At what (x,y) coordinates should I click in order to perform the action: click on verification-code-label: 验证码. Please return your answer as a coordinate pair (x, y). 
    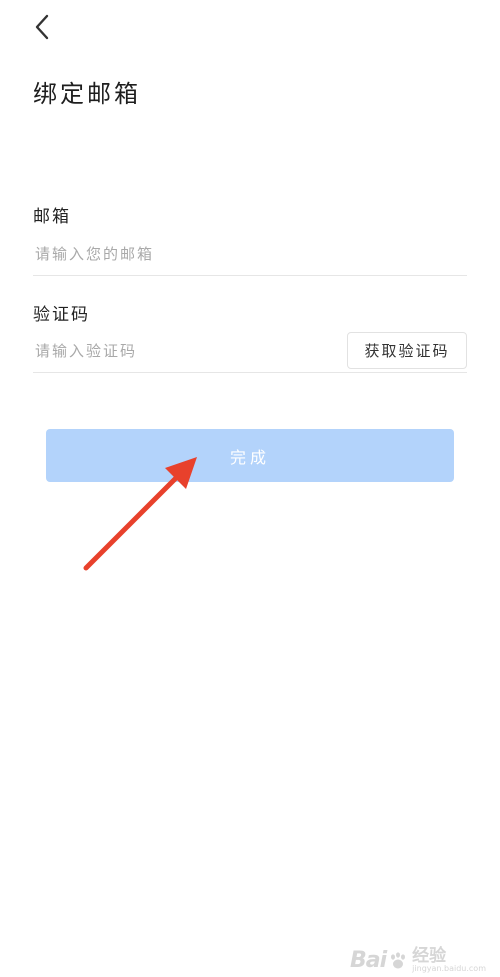
    Looking at the image, I should click on (61, 315).